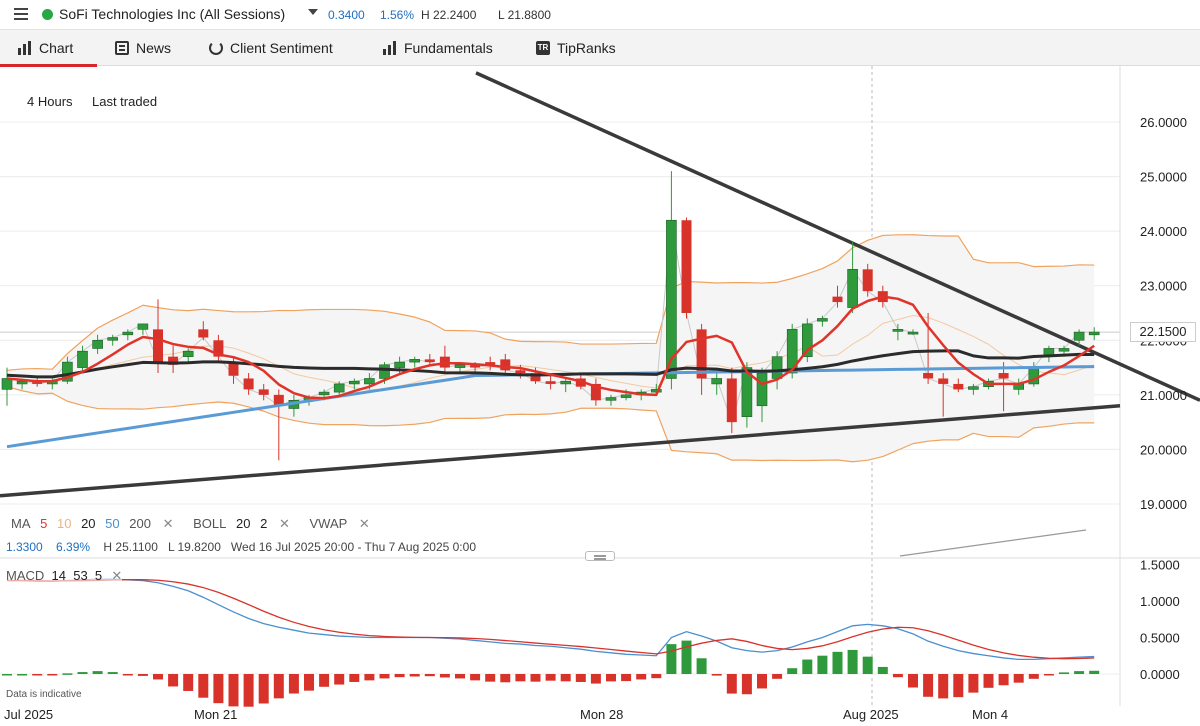 This screenshot has width=1200, height=726. Describe the element at coordinates (44, 694) in the screenshot. I see `data-indicative-note: Data is indicative` at that location.